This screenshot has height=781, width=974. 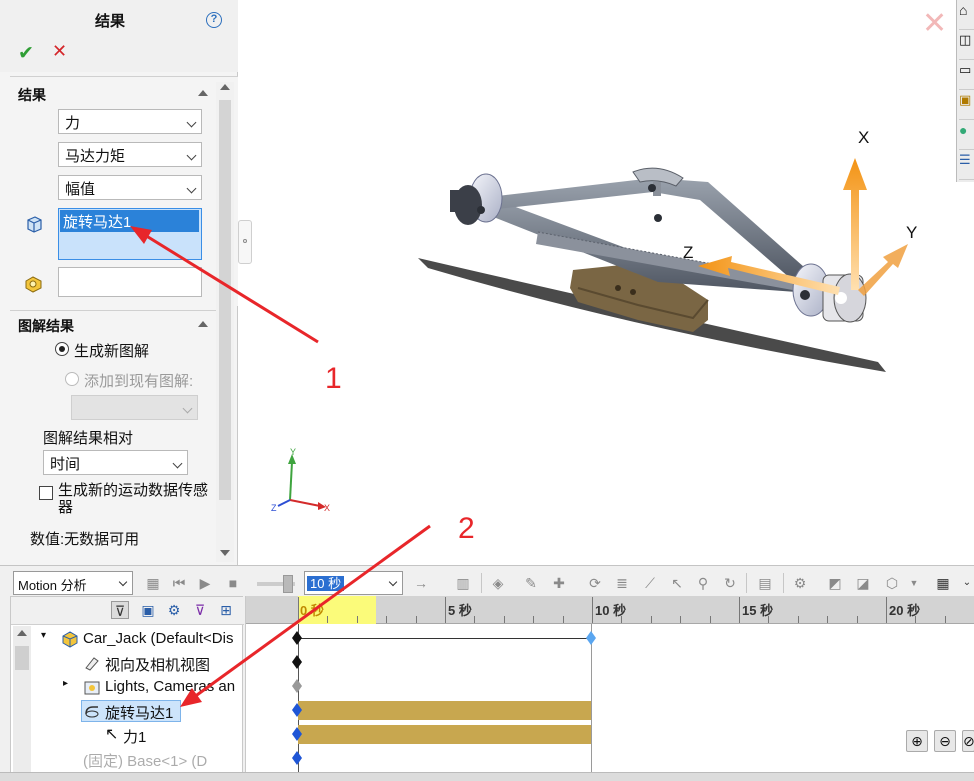 What do you see at coordinates (297, 710) in the screenshot?
I see `key-motor` at bounding box center [297, 710].